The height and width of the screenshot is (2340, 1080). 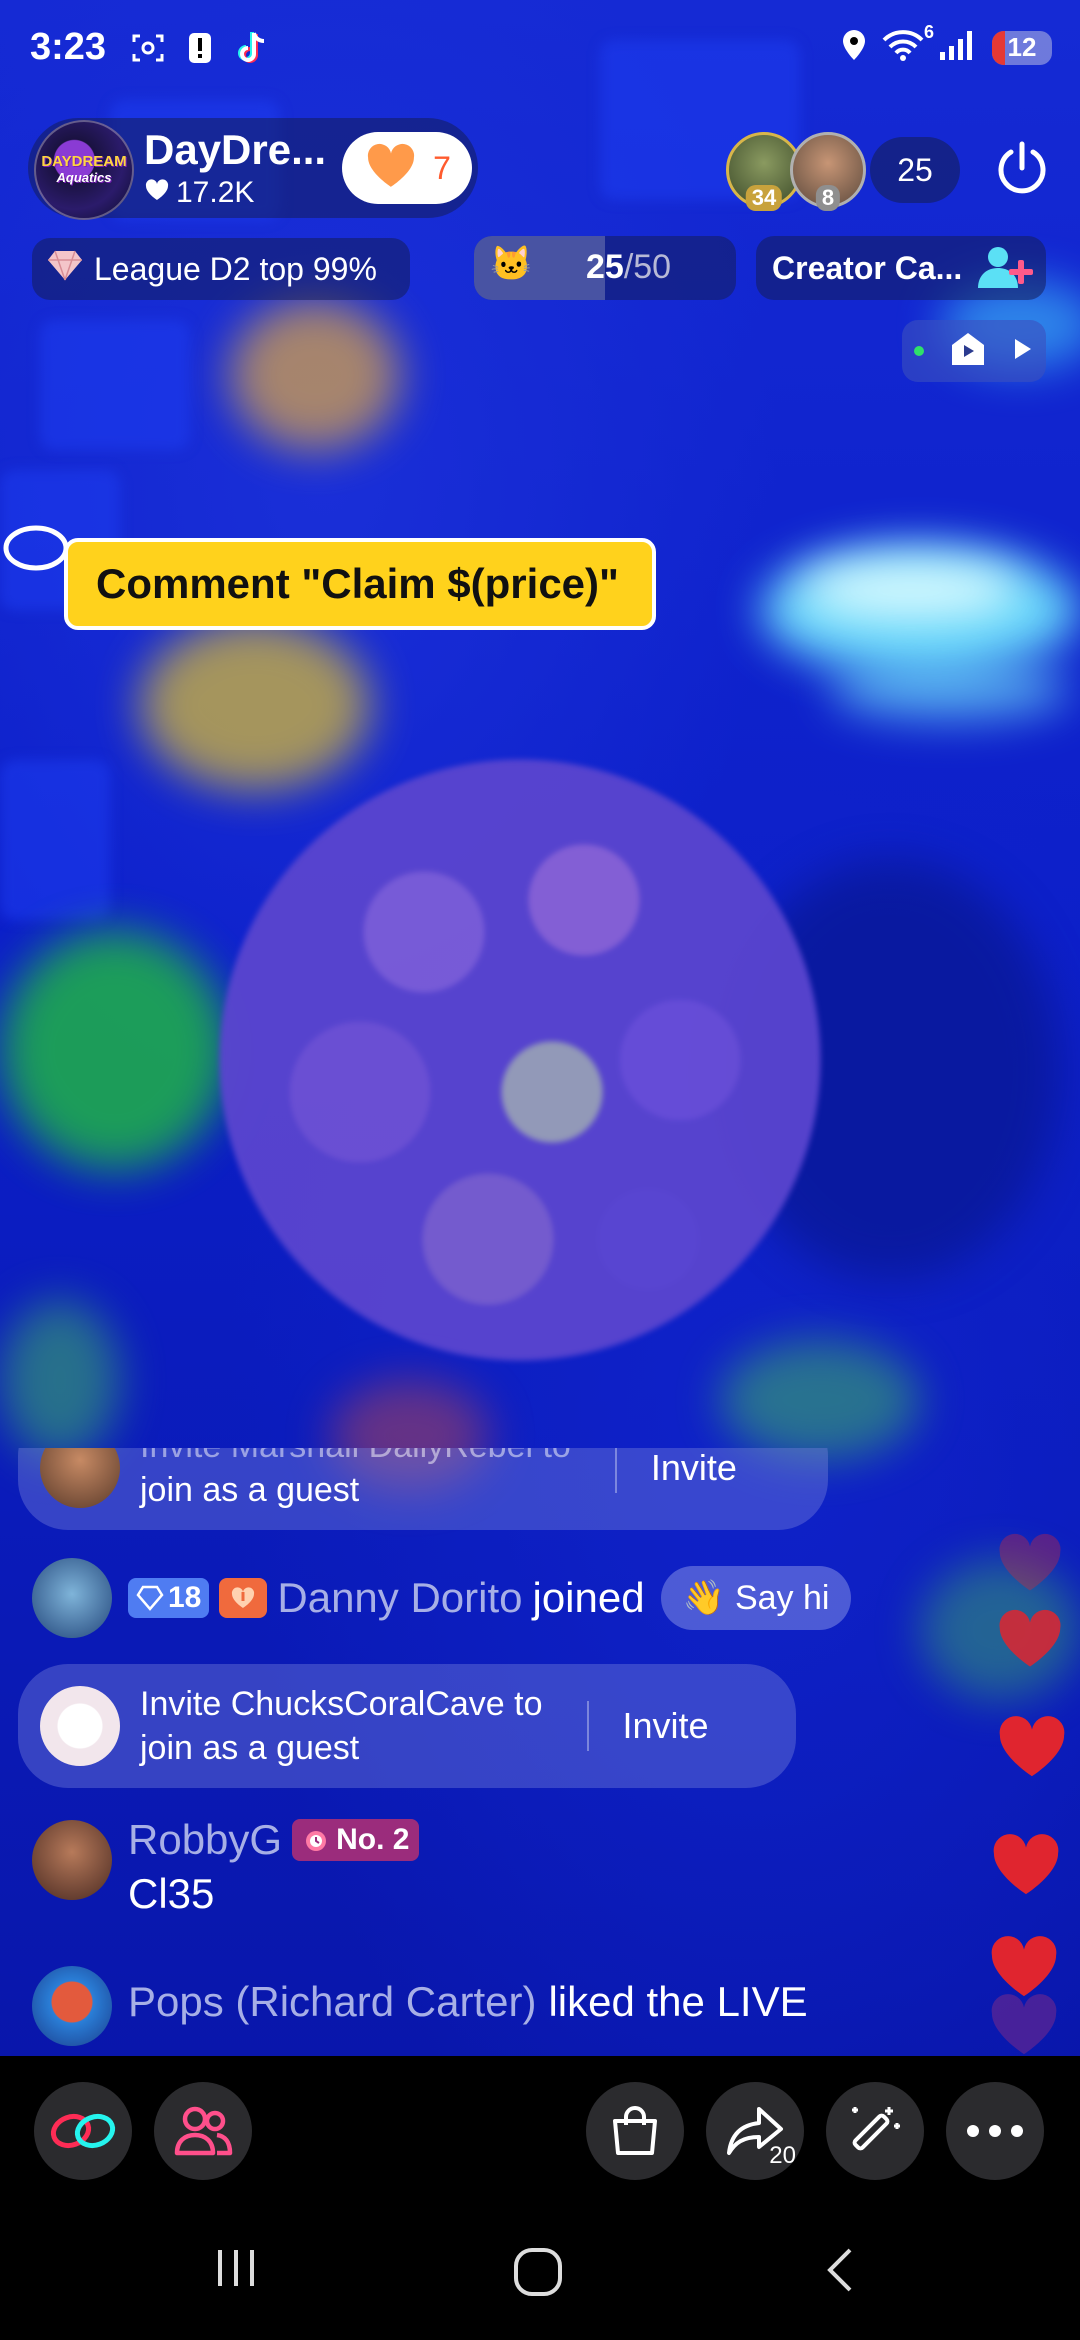 I want to click on chat-joined-text: joined, so click(x=588, y=1597).